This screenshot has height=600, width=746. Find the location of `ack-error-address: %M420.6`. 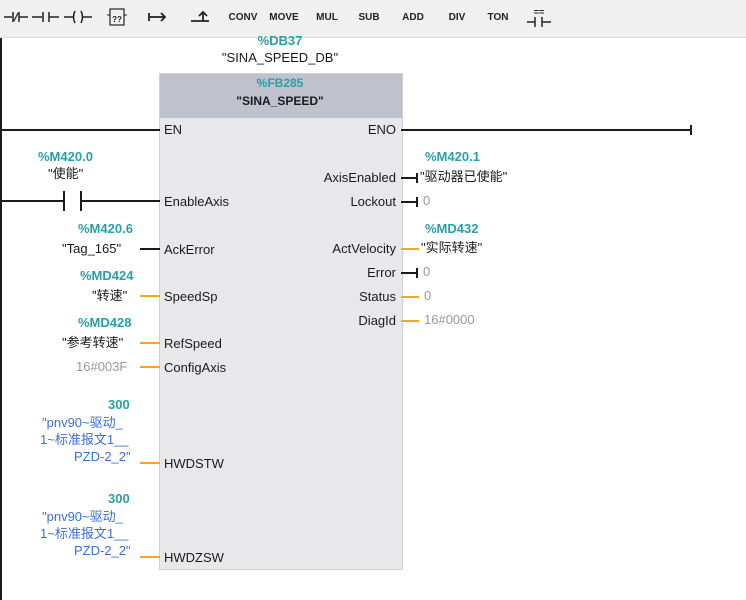

ack-error-address: %M420.6 is located at coordinates (105, 229).